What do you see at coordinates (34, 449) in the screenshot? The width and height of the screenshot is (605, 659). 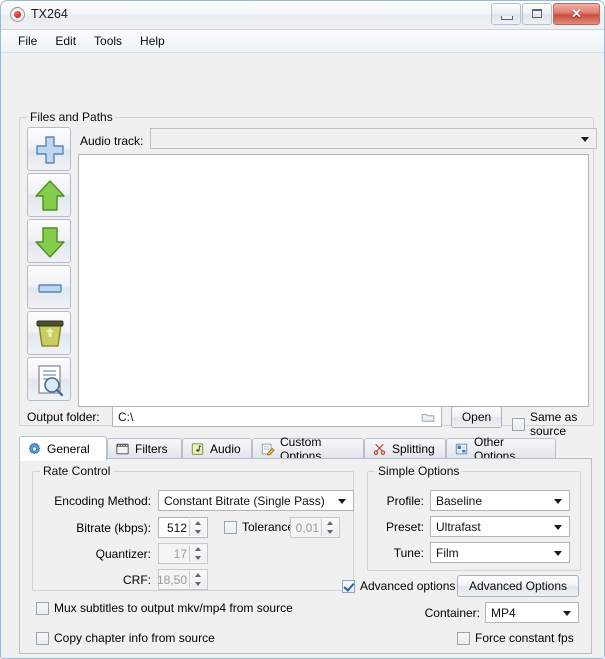 I see `gear-icon` at bounding box center [34, 449].